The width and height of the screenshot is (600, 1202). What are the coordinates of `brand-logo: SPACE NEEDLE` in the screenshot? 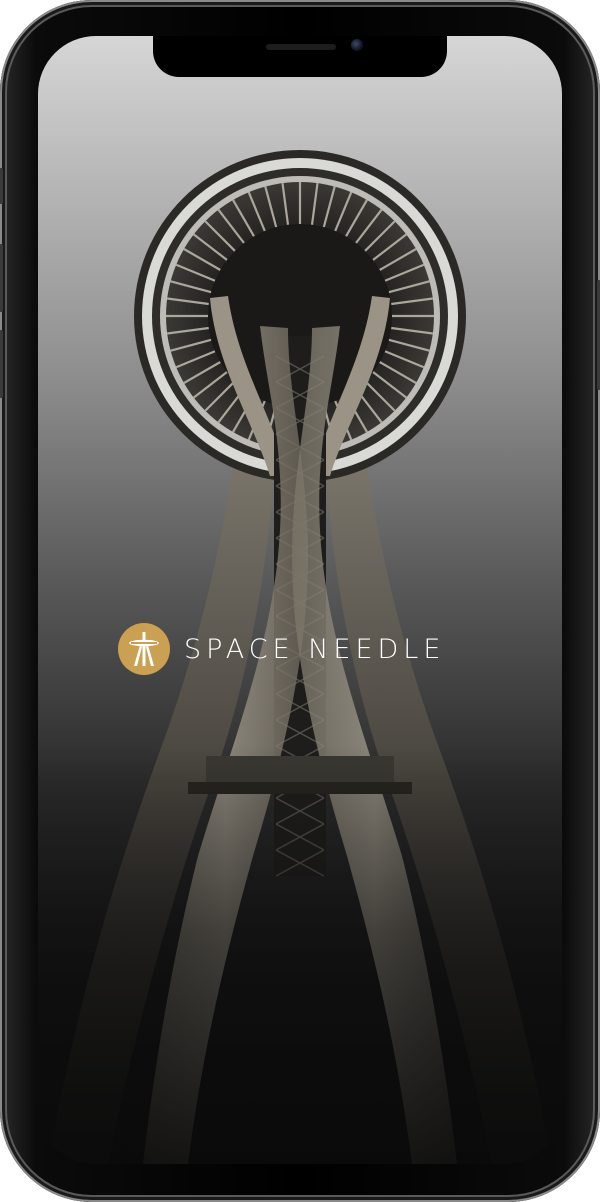 It's located at (281, 649).